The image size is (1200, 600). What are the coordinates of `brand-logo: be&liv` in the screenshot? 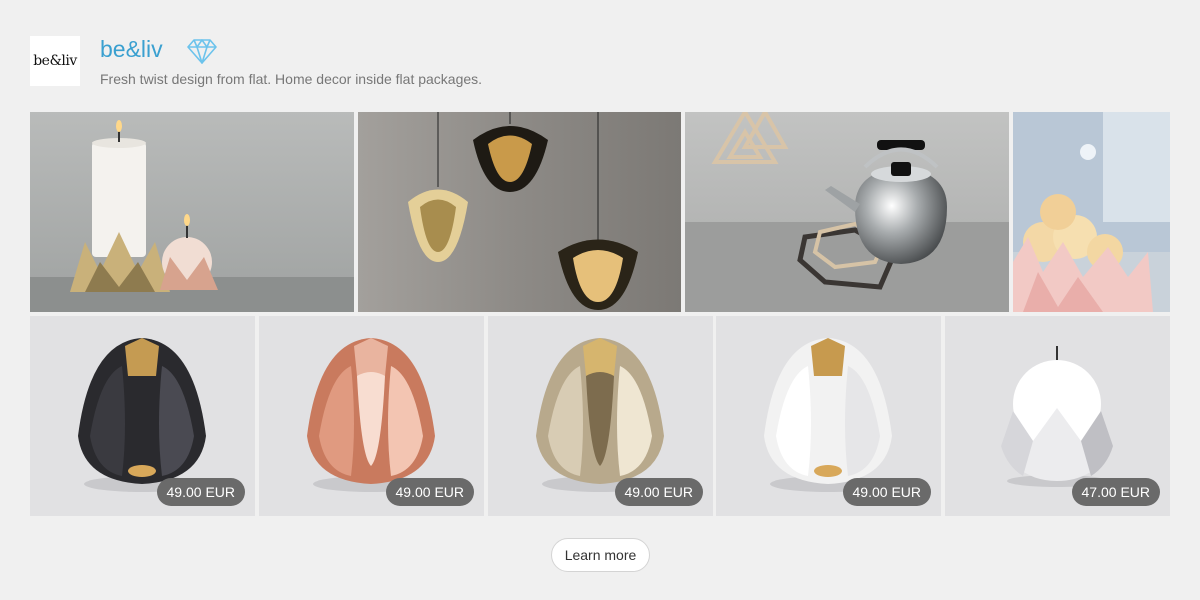 It's located at (55, 61).